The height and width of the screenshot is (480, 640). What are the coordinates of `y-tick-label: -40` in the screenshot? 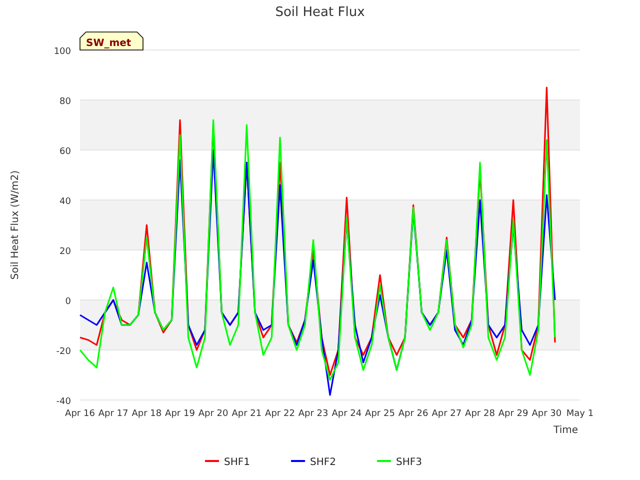 It's located at (63, 402).